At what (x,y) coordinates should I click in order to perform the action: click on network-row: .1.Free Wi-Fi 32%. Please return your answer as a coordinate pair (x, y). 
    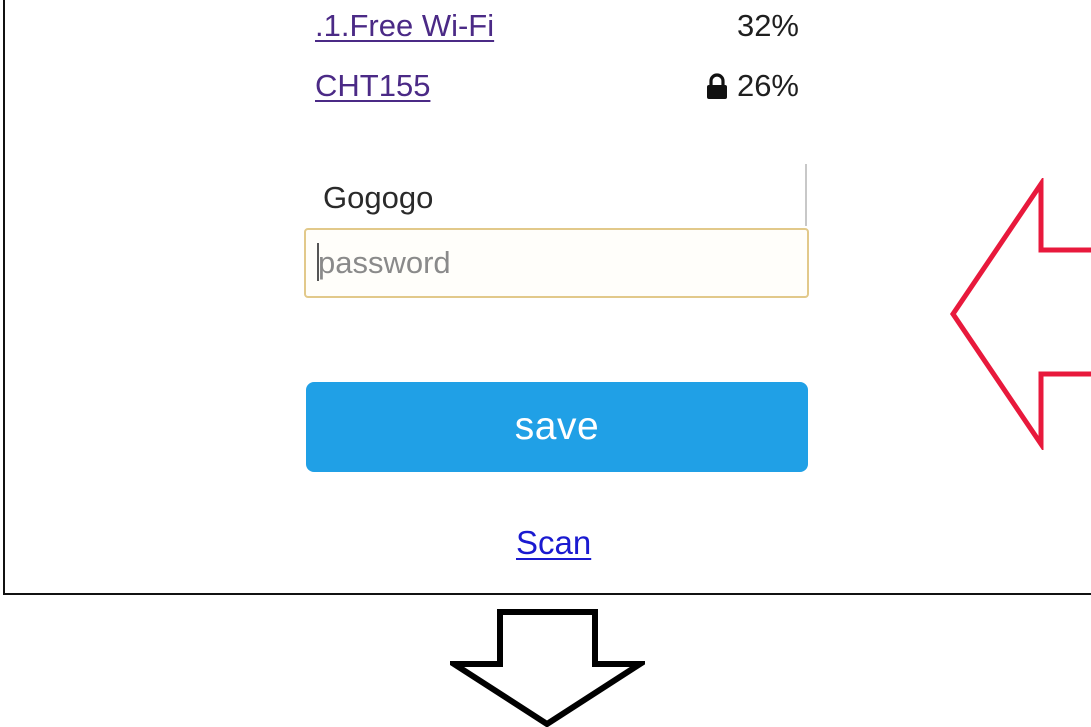
    Looking at the image, I should click on (557, 28).